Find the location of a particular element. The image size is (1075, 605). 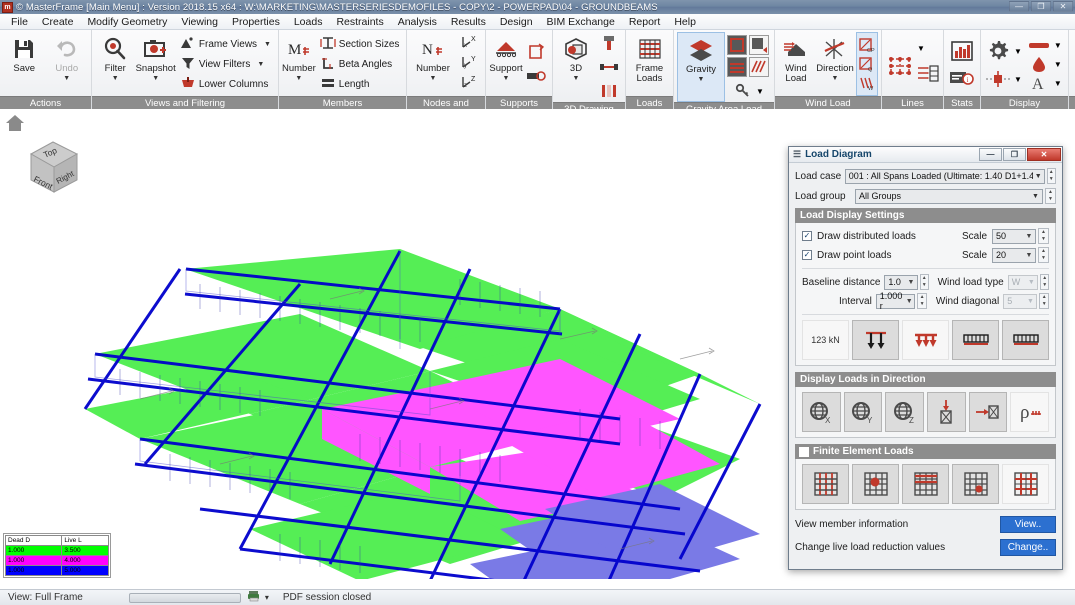

menu-item-bim-exchange: BIM Exchange is located at coordinates (581, 22).